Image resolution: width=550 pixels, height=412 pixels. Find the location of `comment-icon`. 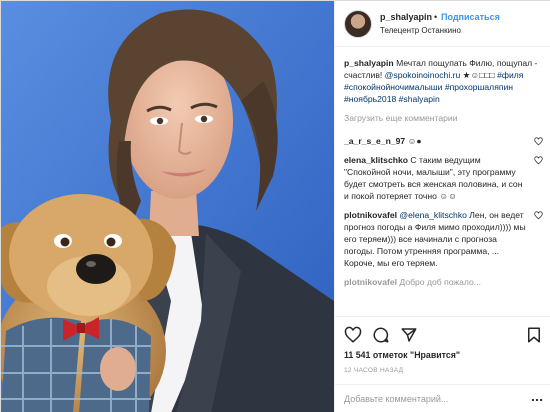

comment-icon is located at coordinates (381, 335).